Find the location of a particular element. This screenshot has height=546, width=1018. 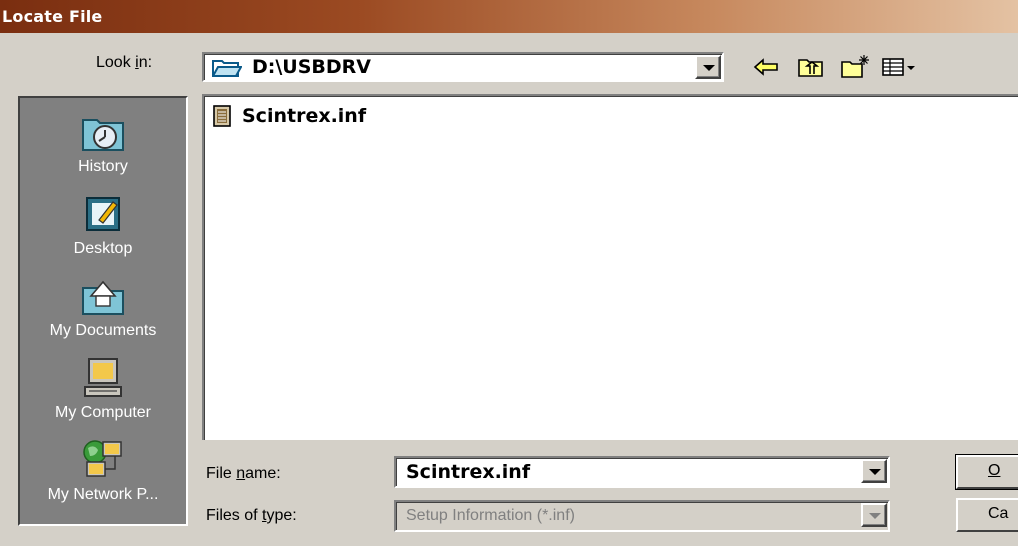

place-desktop: Desktop is located at coordinates (103, 225).